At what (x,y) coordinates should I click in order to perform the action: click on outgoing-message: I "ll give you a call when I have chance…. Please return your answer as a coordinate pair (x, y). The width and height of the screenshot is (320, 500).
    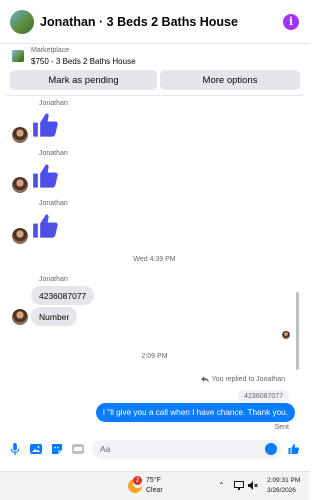
    Looking at the image, I should click on (195, 412).